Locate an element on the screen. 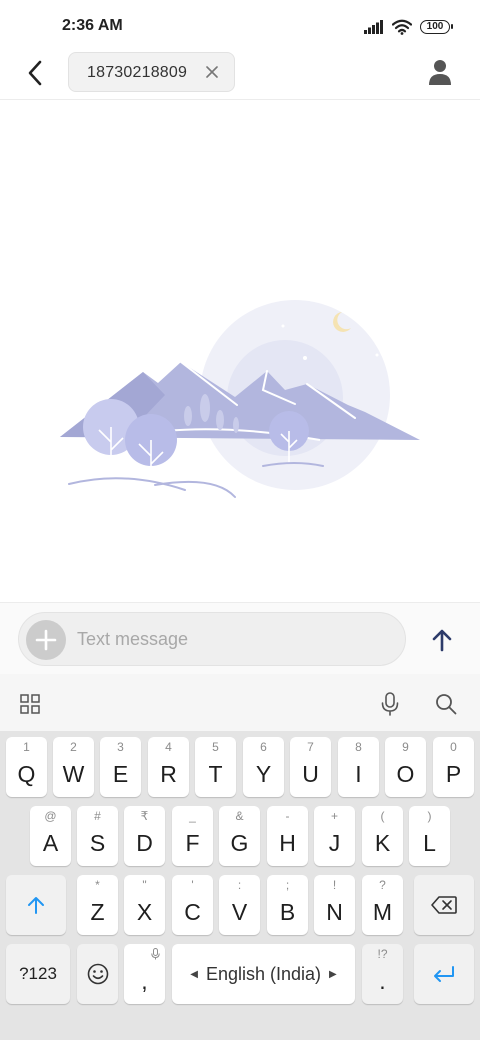 This screenshot has width=480, height=1040. key-x: " X is located at coordinates (144, 905).